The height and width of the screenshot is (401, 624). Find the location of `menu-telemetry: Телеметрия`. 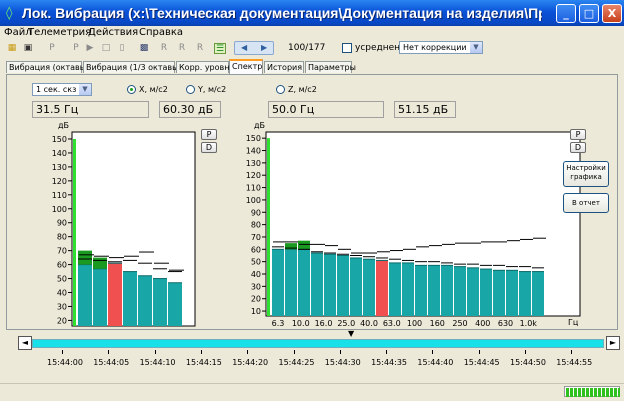

menu-telemetry: Телеметрия is located at coordinates (59, 32).